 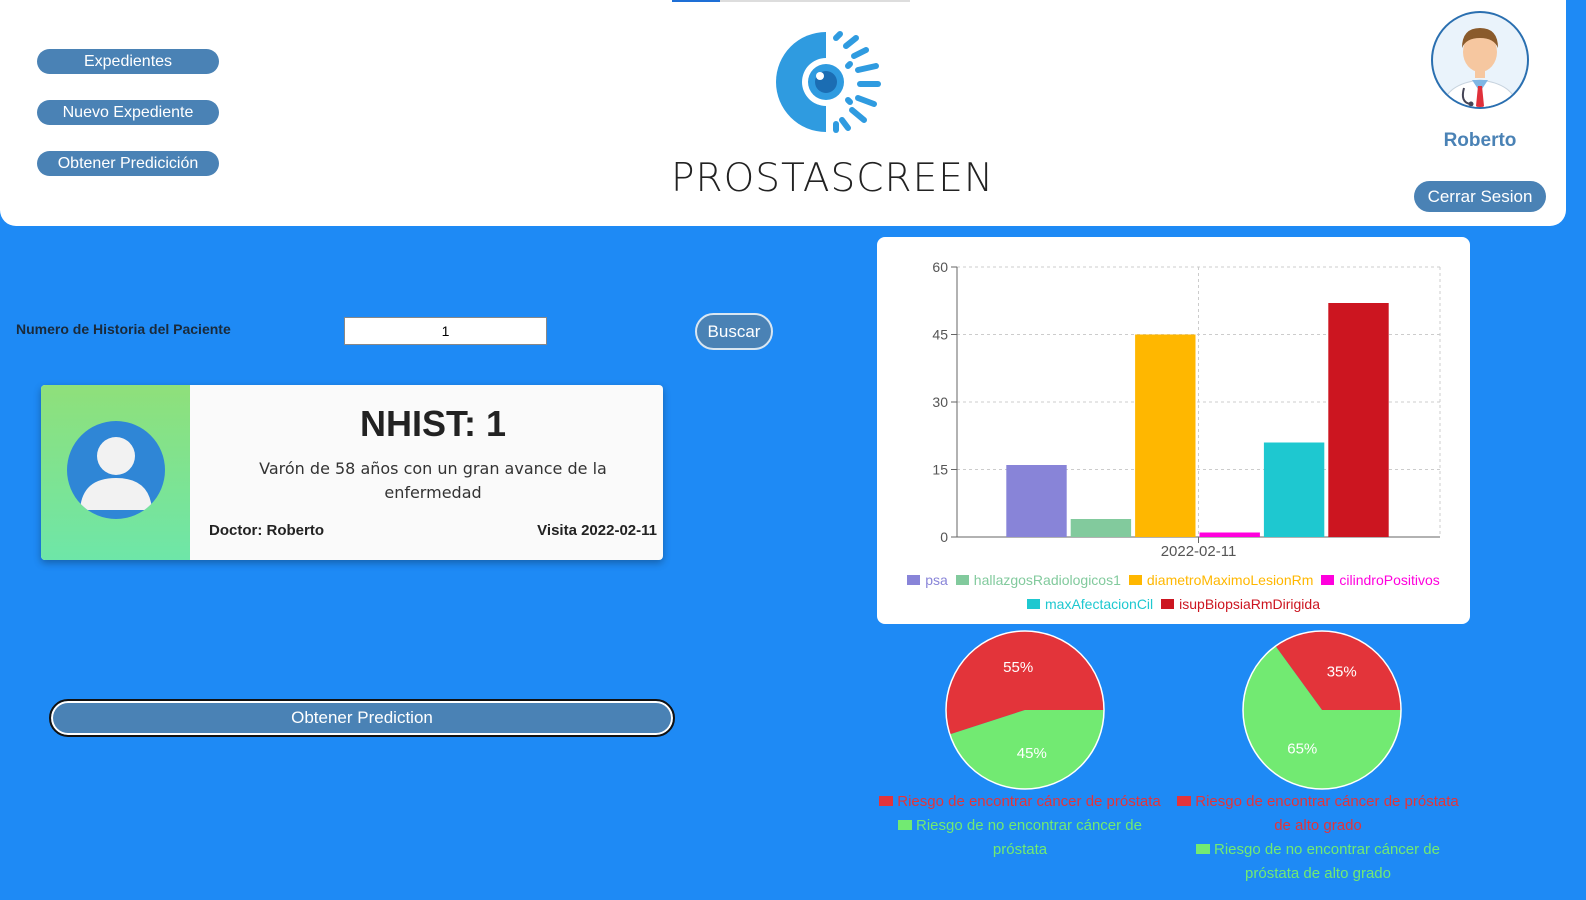 I want to click on obtener-prediction-button: Obtener Prediction, so click(x=362, y=718).